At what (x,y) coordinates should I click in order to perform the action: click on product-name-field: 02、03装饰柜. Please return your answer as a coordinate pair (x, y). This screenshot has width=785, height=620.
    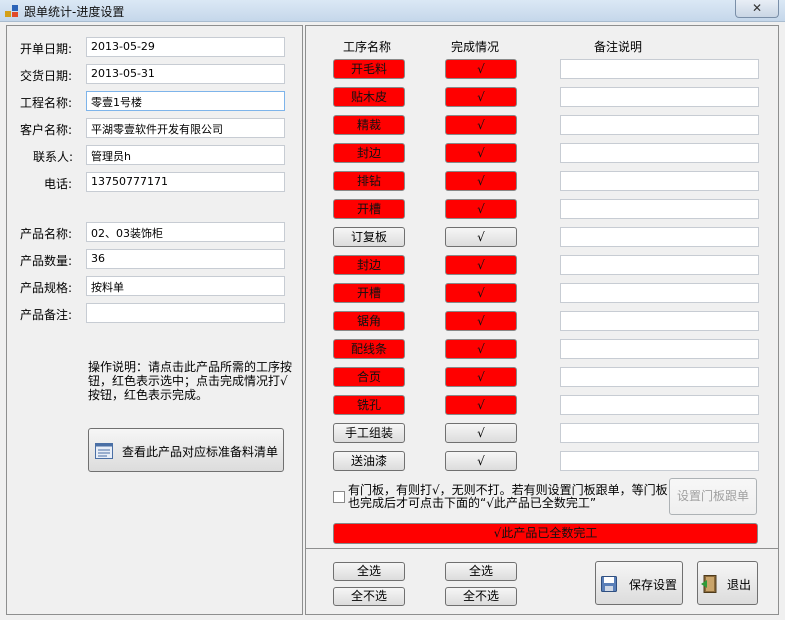
    Looking at the image, I should click on (185, 232).